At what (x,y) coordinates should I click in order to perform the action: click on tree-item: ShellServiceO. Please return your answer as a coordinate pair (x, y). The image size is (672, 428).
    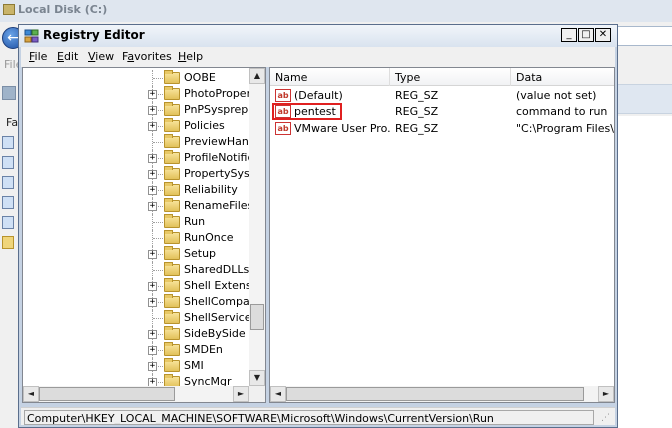
    Looking at the image, I should click on (136, 318).